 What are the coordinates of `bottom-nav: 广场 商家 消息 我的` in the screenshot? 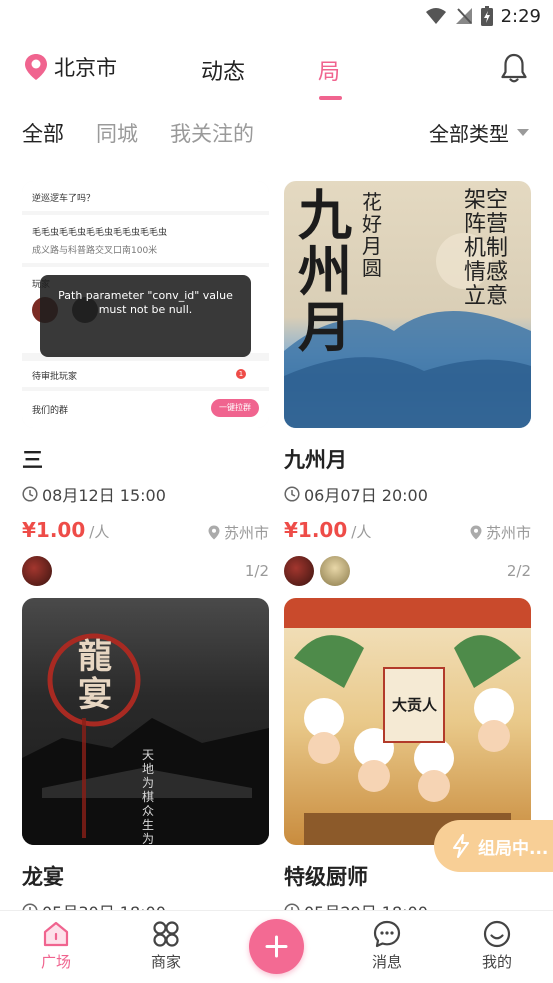 It's located at (276, 946).